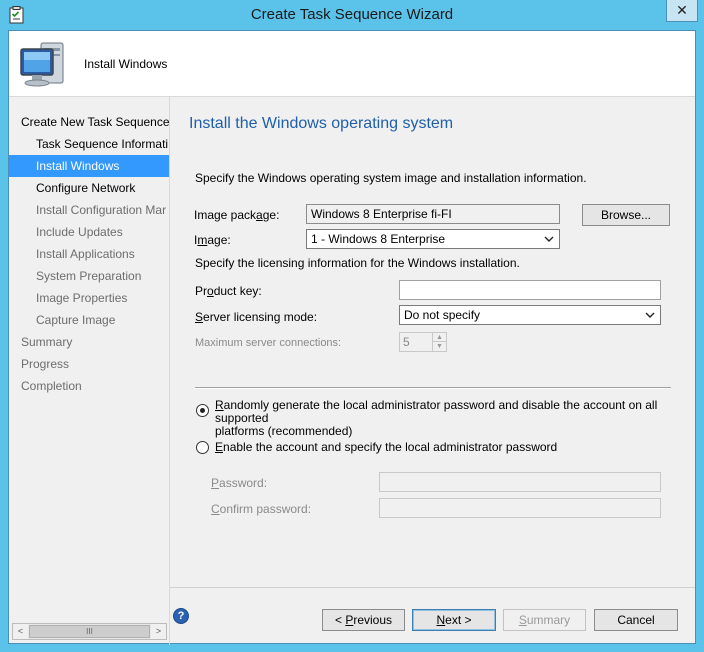  Describe the element at coordinates (89, 342) in the screenshot. I see `nav-item-summary: Summary` at that location.